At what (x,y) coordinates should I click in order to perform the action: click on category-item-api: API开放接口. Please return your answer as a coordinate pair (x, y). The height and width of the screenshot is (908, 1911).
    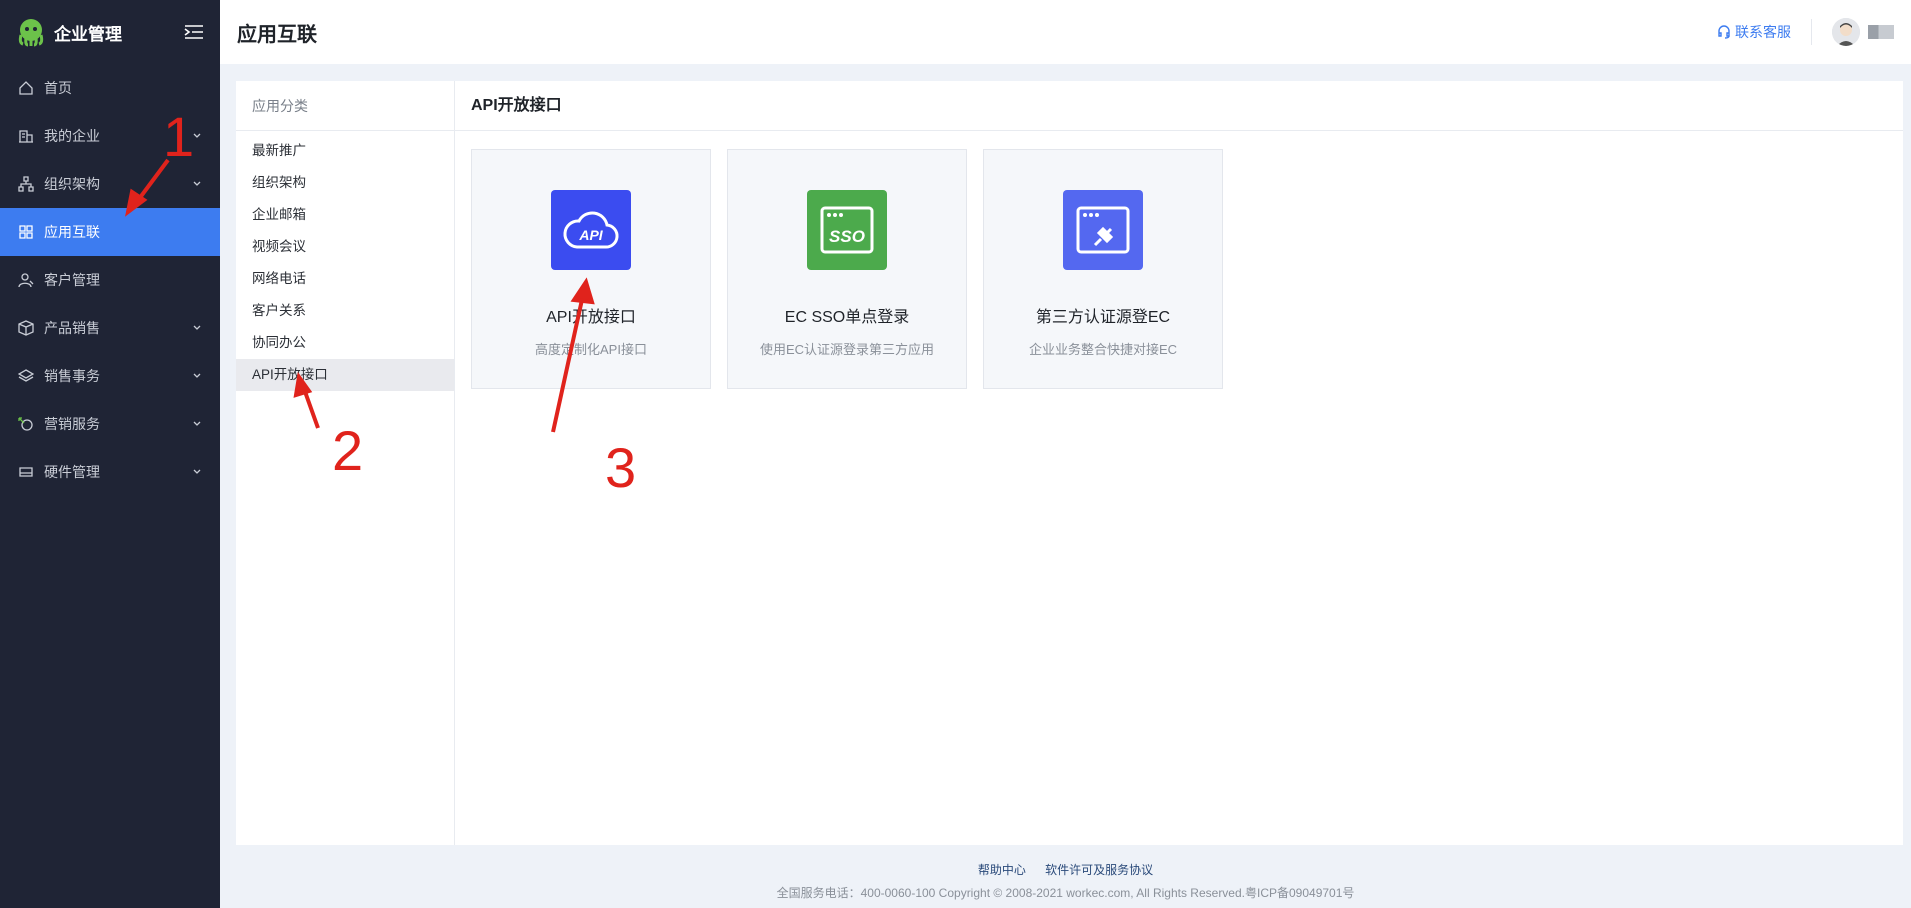
    Looking at the image, I should click on (345, 375).